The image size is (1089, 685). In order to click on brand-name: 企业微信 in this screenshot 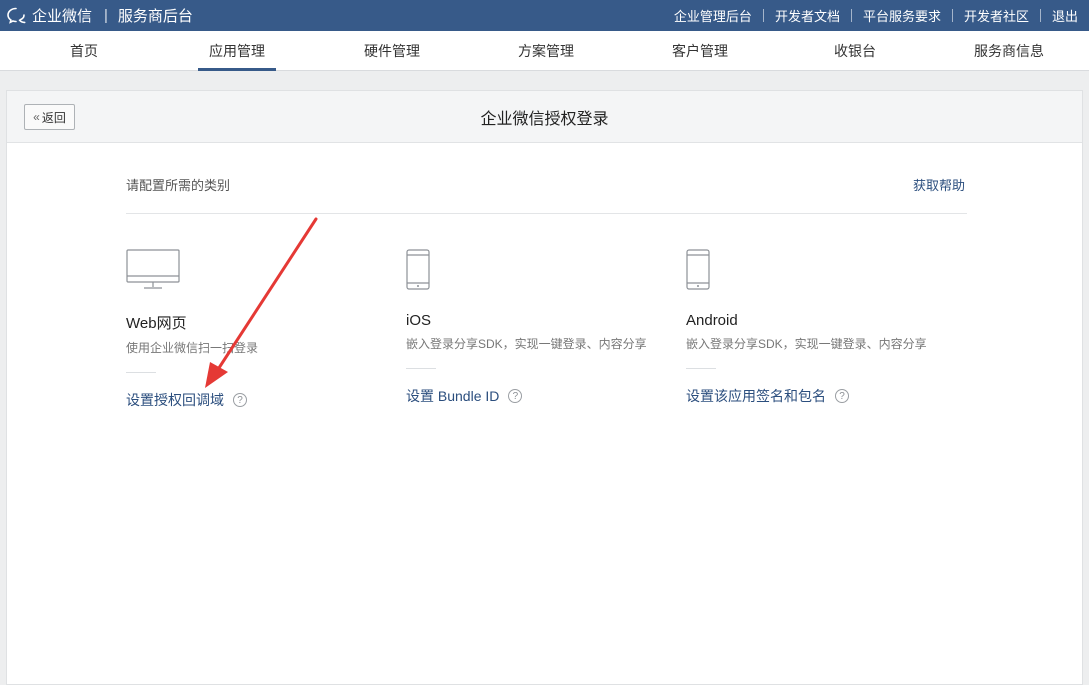, I will do `click(62, 16)`.